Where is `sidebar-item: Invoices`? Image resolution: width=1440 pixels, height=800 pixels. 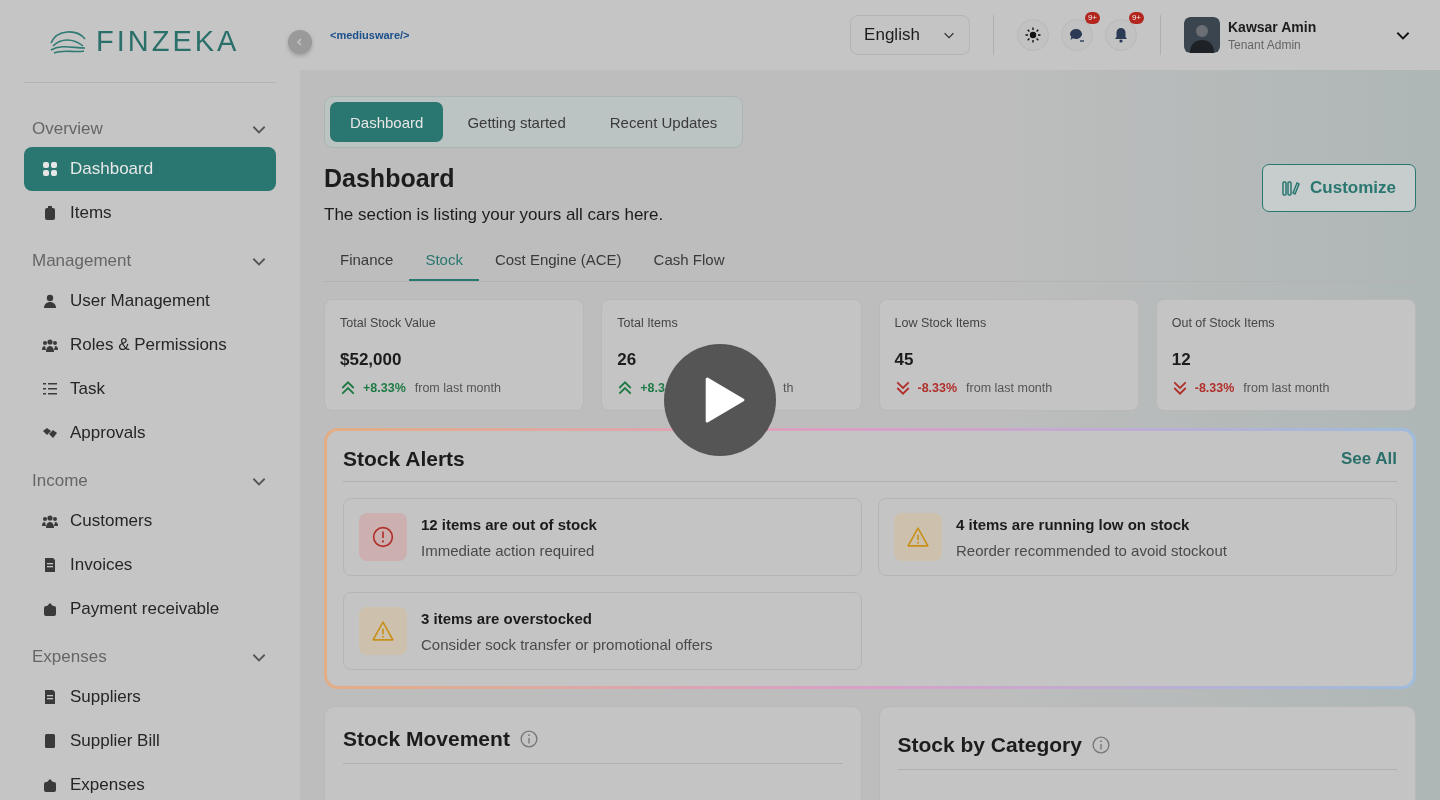
sidebar-item: Invoices is located at coordinates (150, 565).